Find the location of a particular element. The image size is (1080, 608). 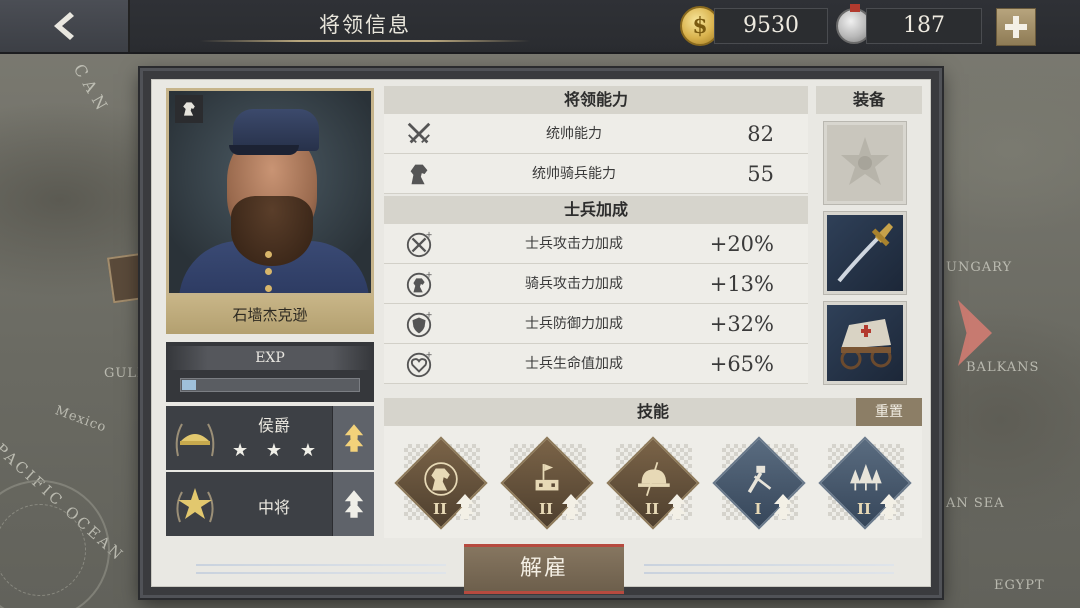

nobility-stars: ★ ★ ★ is located at coordinates (274, 451).